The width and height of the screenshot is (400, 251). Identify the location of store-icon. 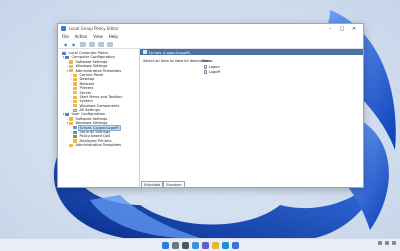
(235, 245).